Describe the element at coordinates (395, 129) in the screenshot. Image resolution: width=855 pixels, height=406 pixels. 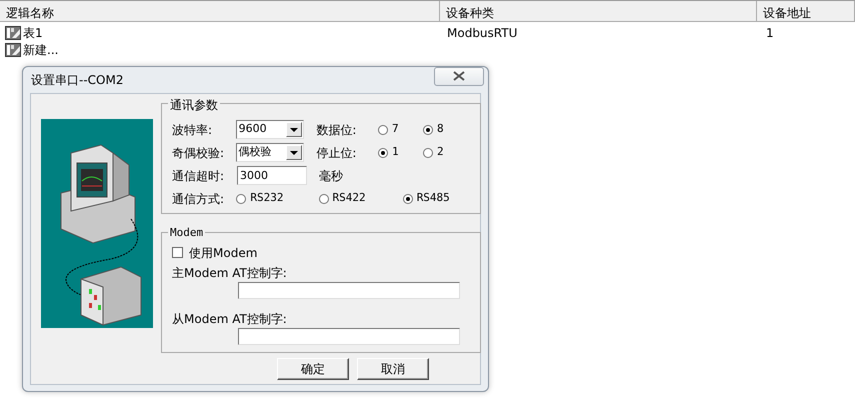
I see `option-label: 7` at that location.